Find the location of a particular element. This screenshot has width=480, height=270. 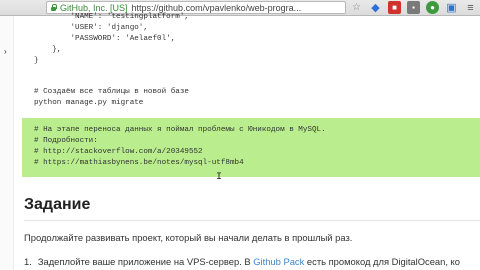

text-cursor-icon: I is located at coordinates (219, 177).